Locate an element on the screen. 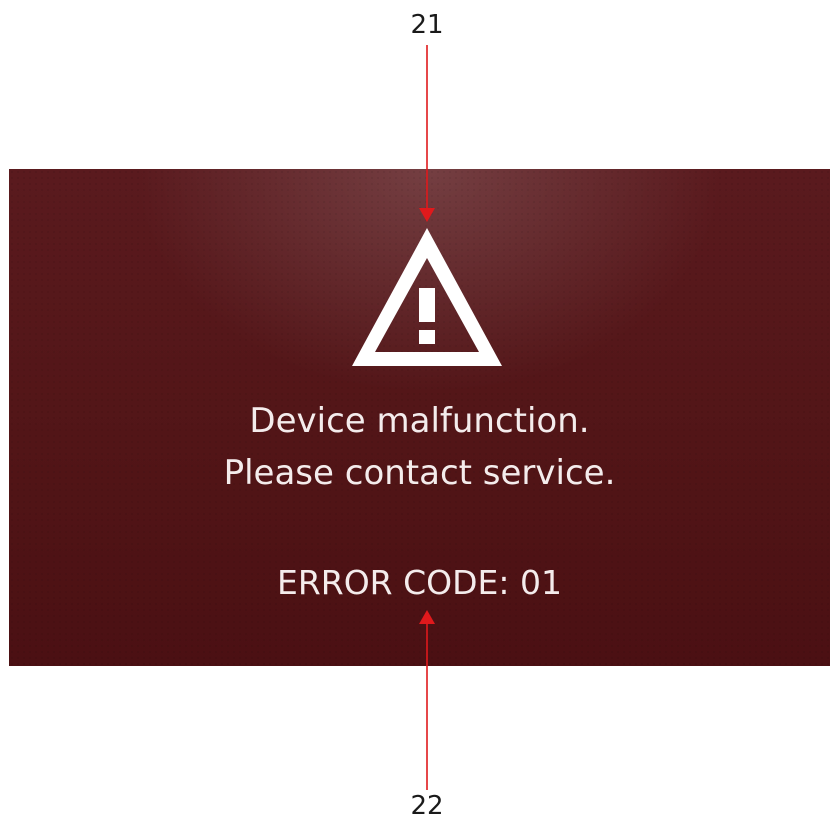 Image resolution: width=830 pixels, height=821 pixels. error-message-line-2: Please contact service. is located at coordinates (419, 473).